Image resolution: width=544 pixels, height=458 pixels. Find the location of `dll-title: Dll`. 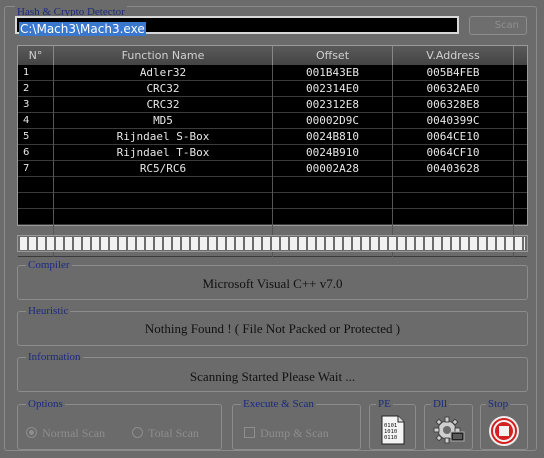

dll-title: Dll is located at coordinates (440, 404).